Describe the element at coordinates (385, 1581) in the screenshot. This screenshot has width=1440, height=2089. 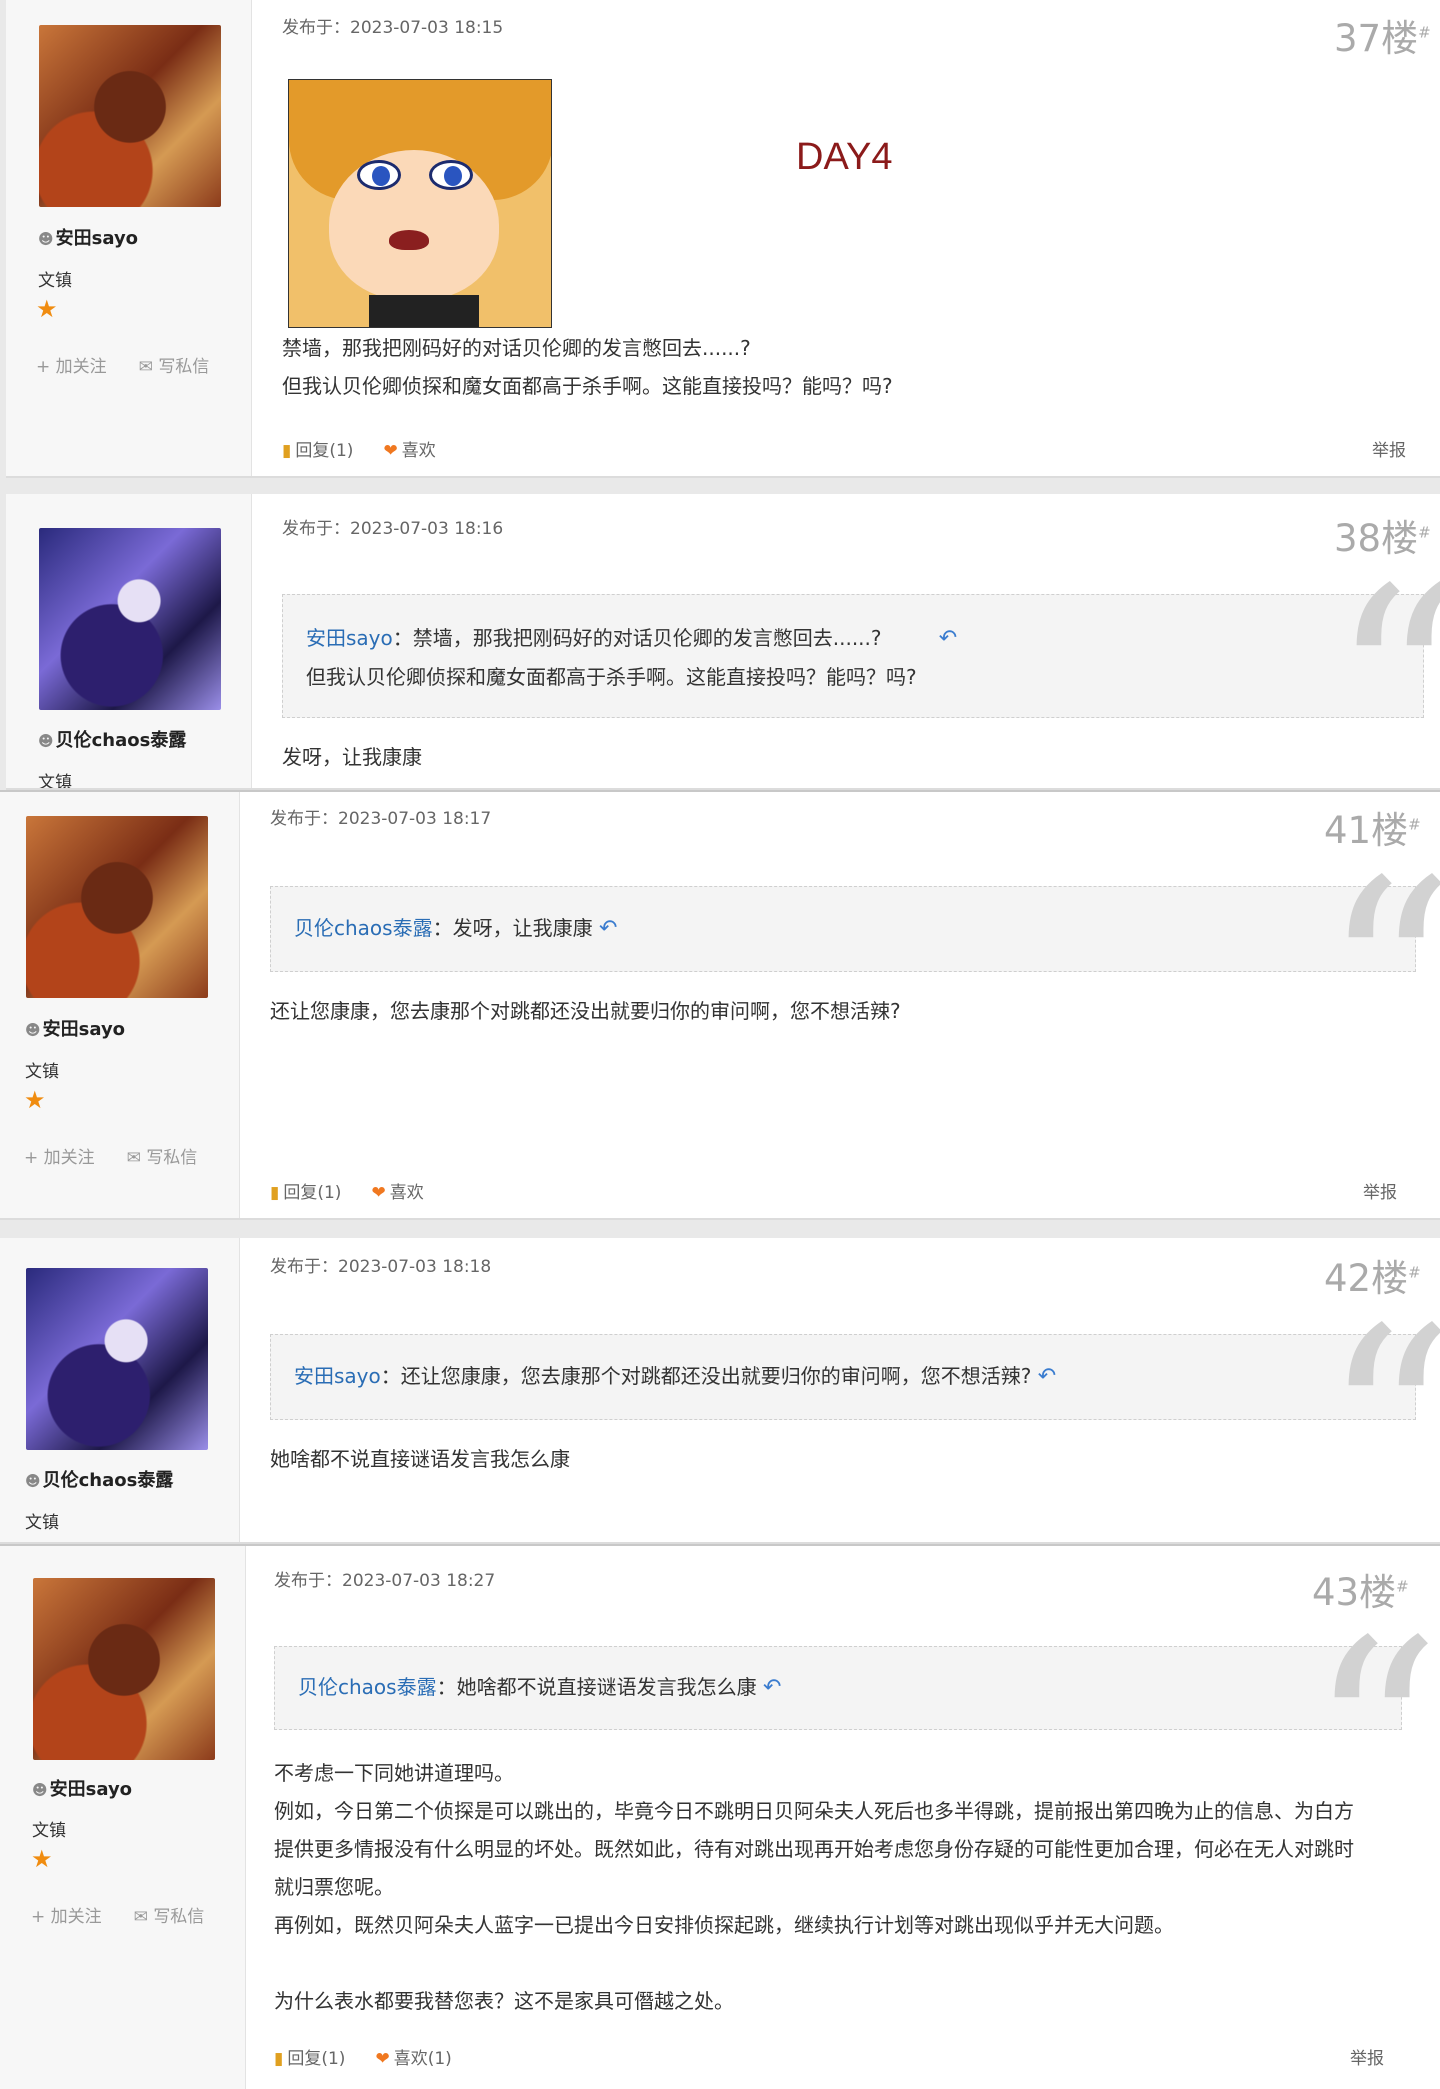
I see `post-time: 发布于：2023-07-03 18:27` at that location.